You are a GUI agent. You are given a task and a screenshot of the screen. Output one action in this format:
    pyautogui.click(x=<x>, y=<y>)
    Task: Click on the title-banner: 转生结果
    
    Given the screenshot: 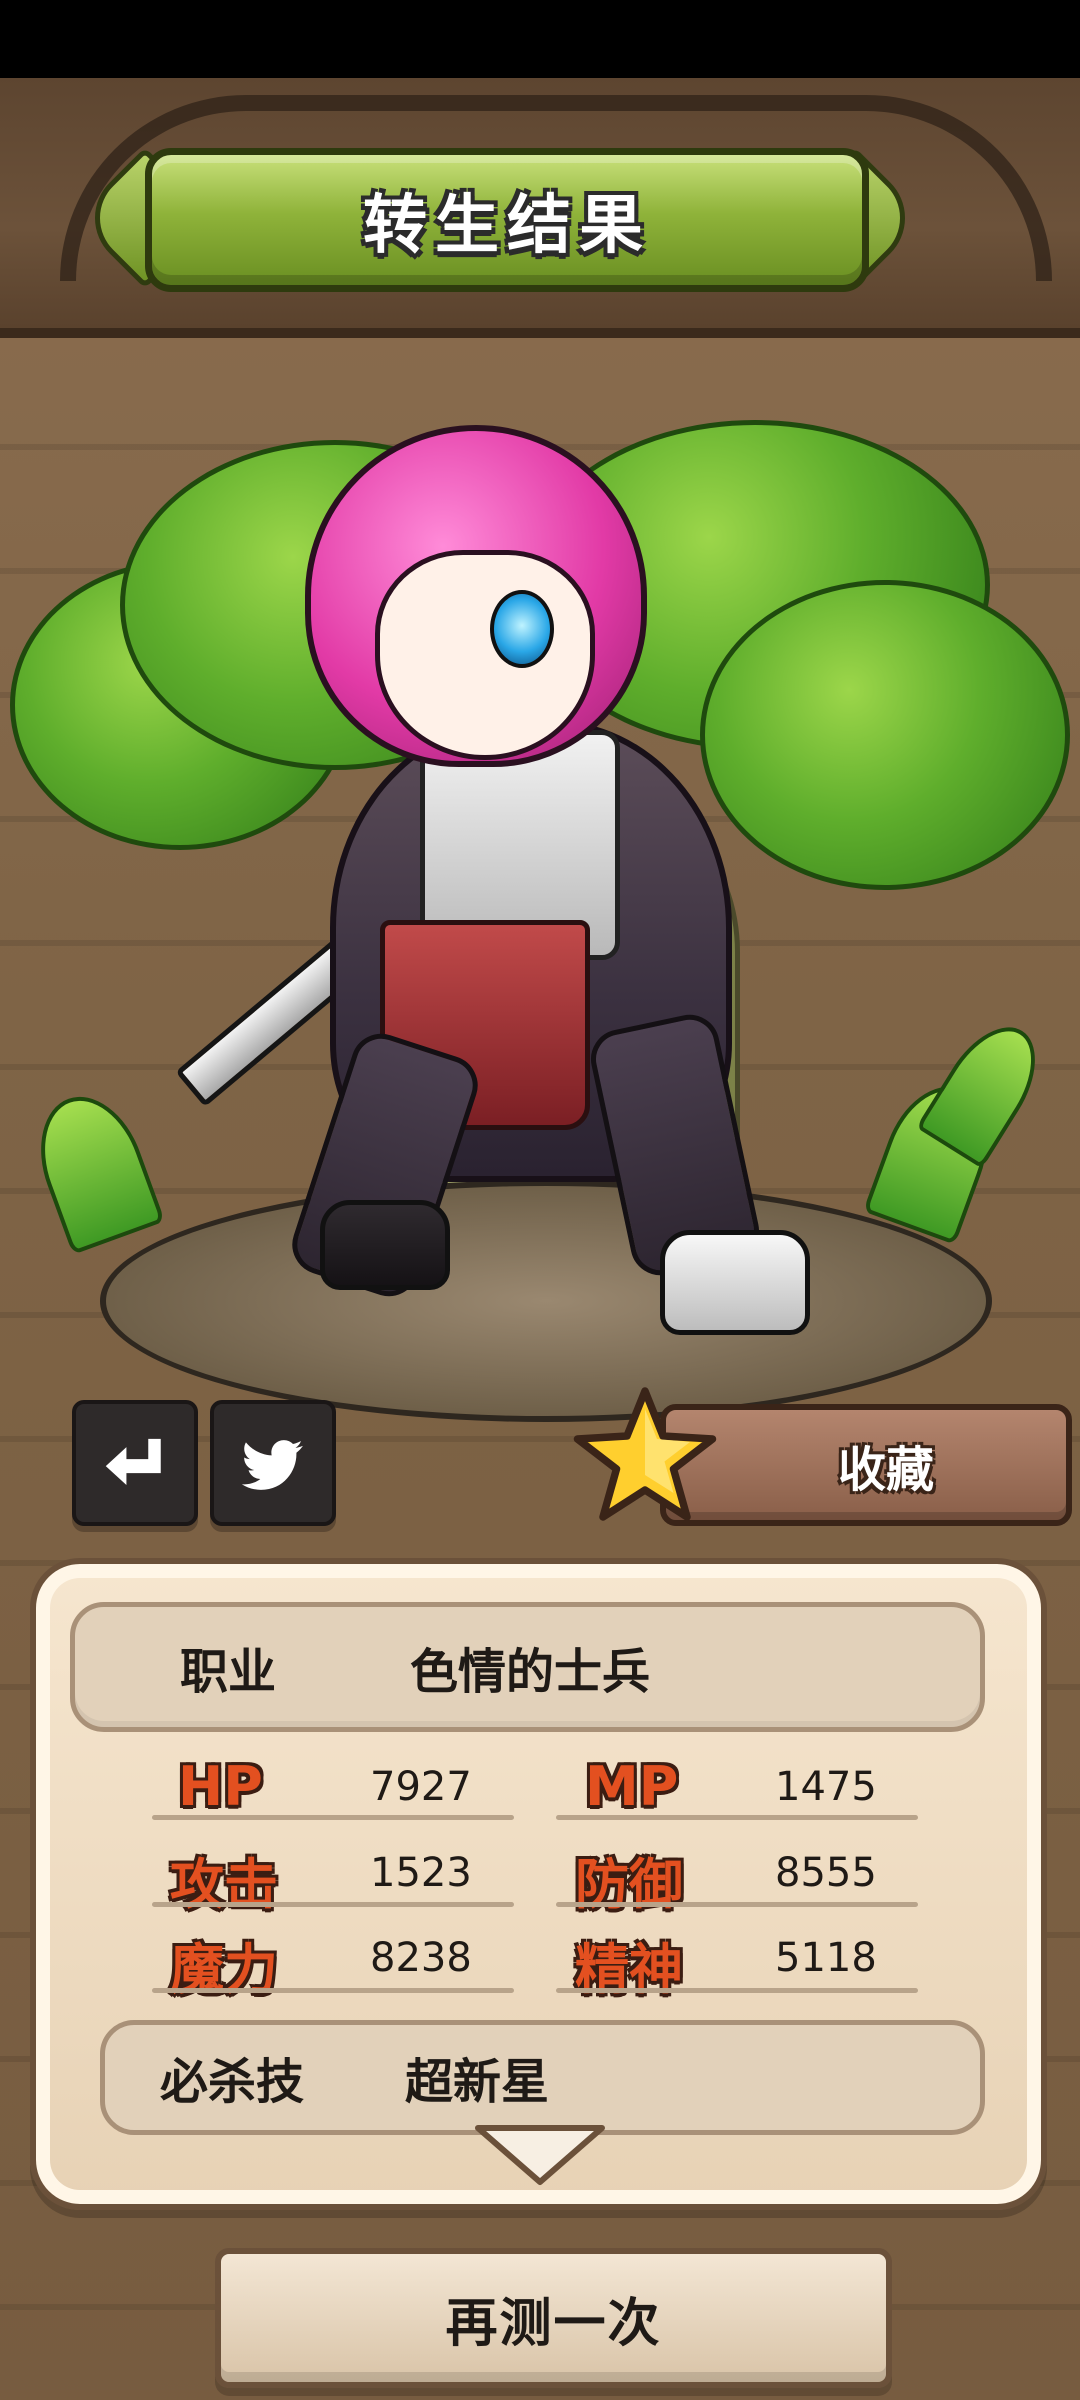 What is the action you would take?
    pyautogui.click(x=500, y=219)
    